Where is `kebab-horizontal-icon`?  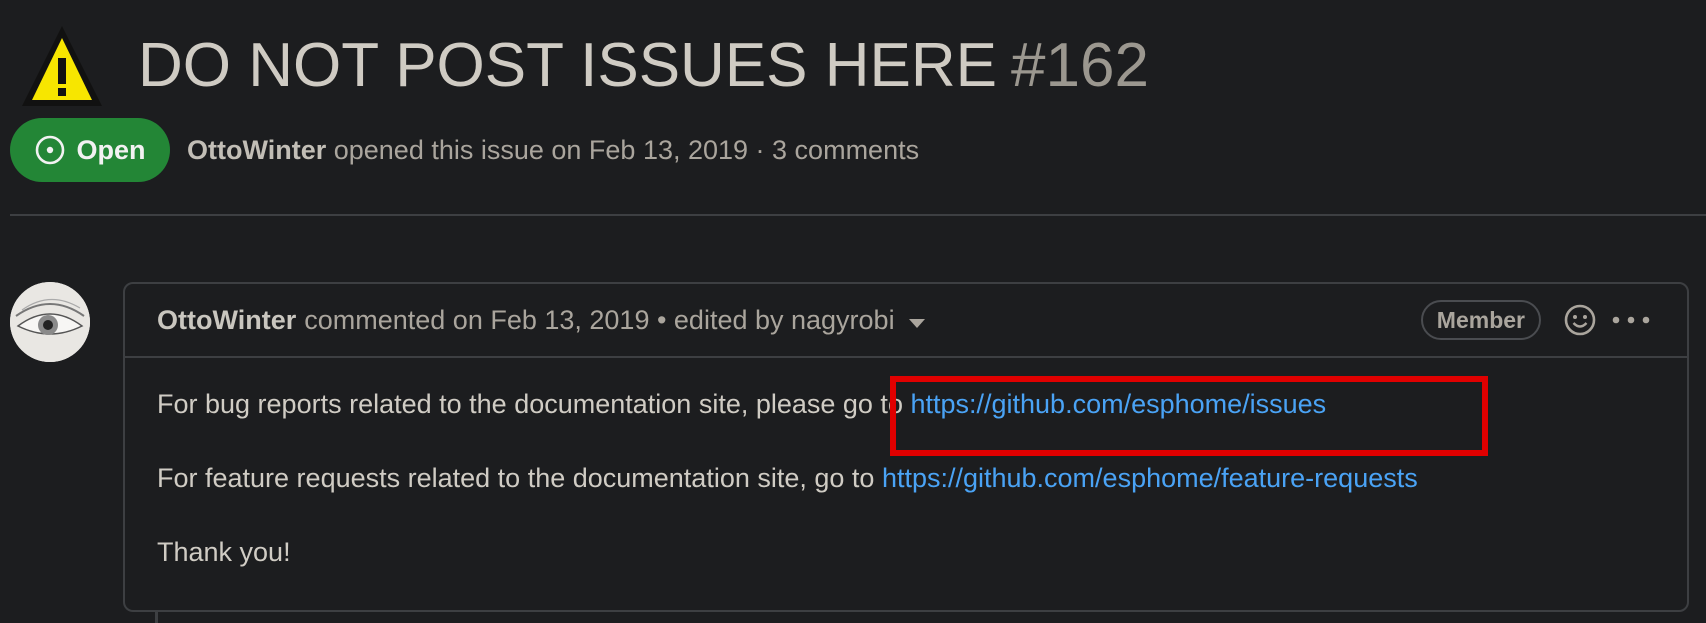 kebab-horizontal-icon is located at coordinates (1631, 320).